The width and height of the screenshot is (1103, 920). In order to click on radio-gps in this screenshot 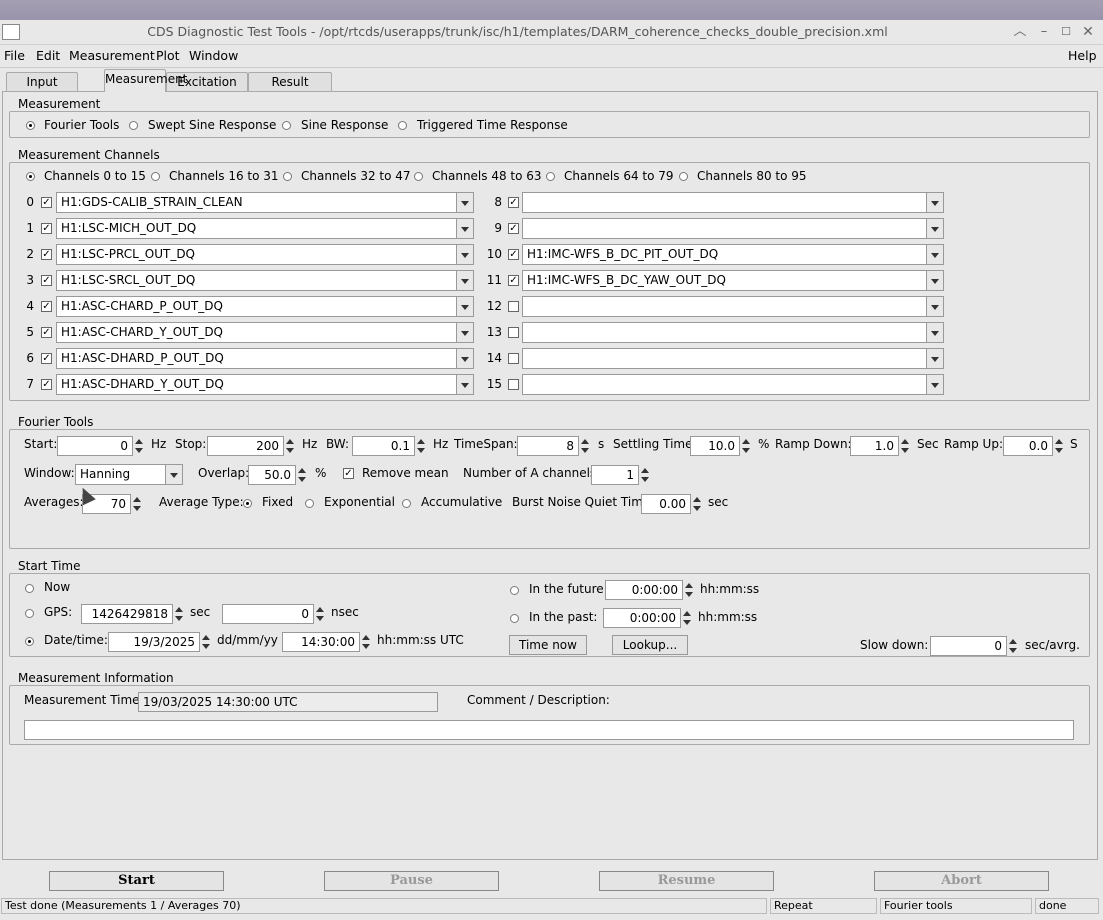, I will do `click(29, 613)`.